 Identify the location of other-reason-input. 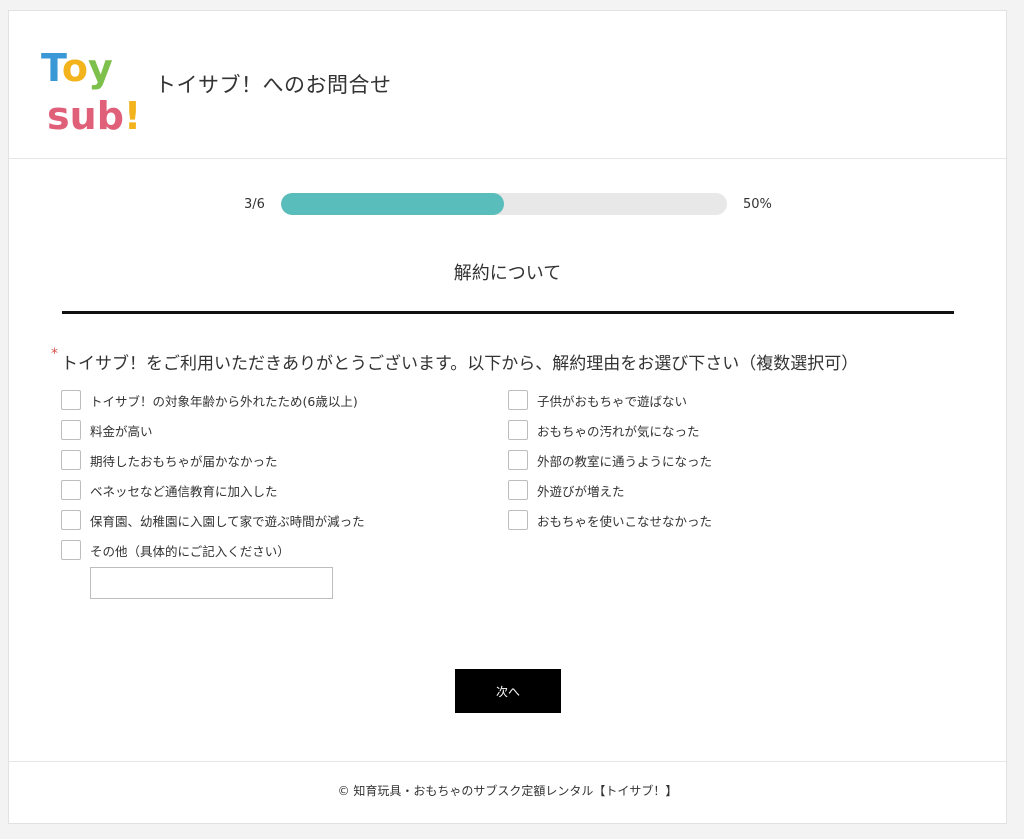
(211, 583).